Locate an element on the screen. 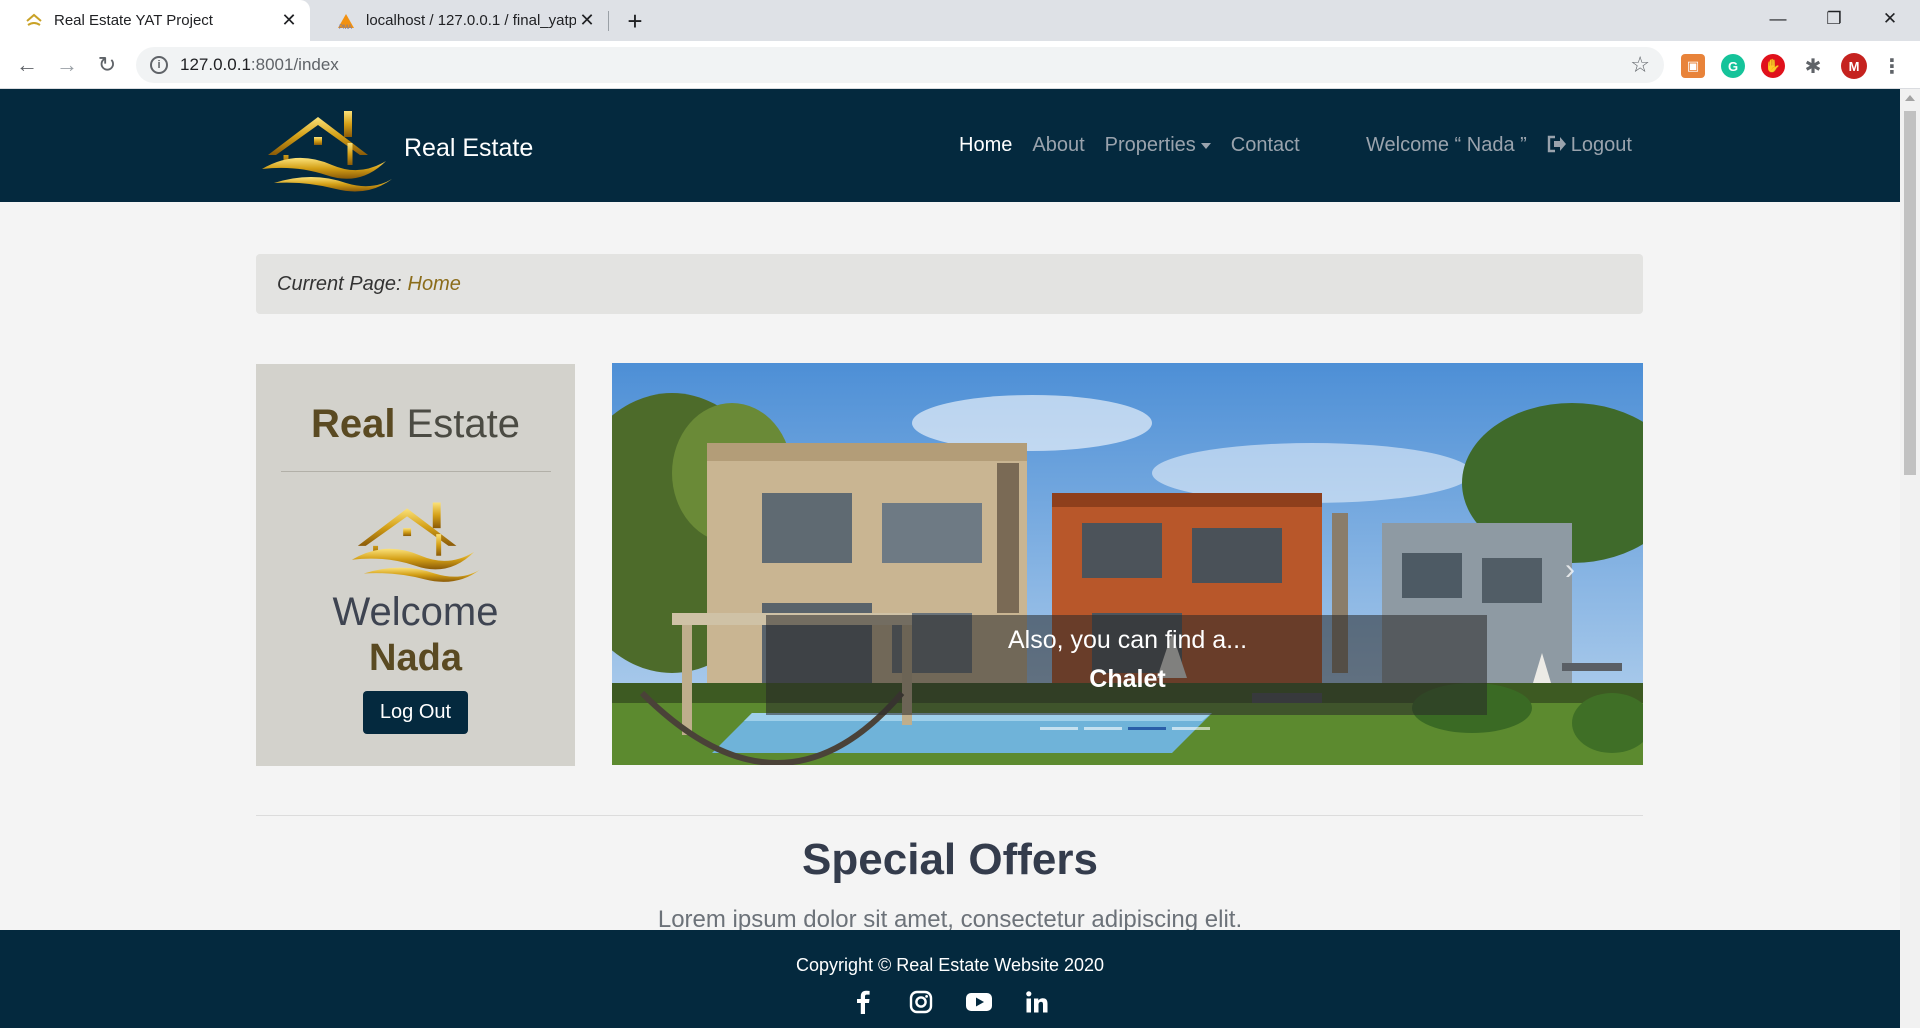 Image resolution: width=1920 pixels, height=1028 pixels. brand-name: Real Estate is located at coordinates (469, 147).